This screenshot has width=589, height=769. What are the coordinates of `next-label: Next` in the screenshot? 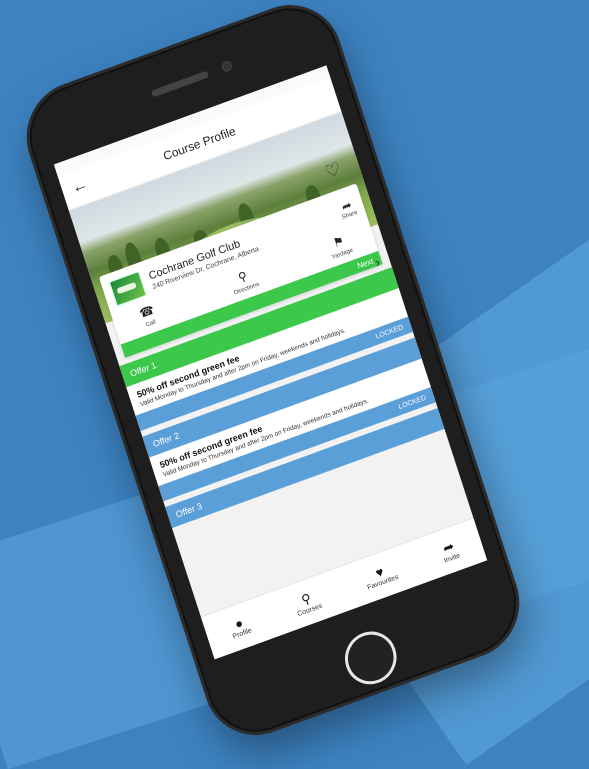 It's located at (365, 263).